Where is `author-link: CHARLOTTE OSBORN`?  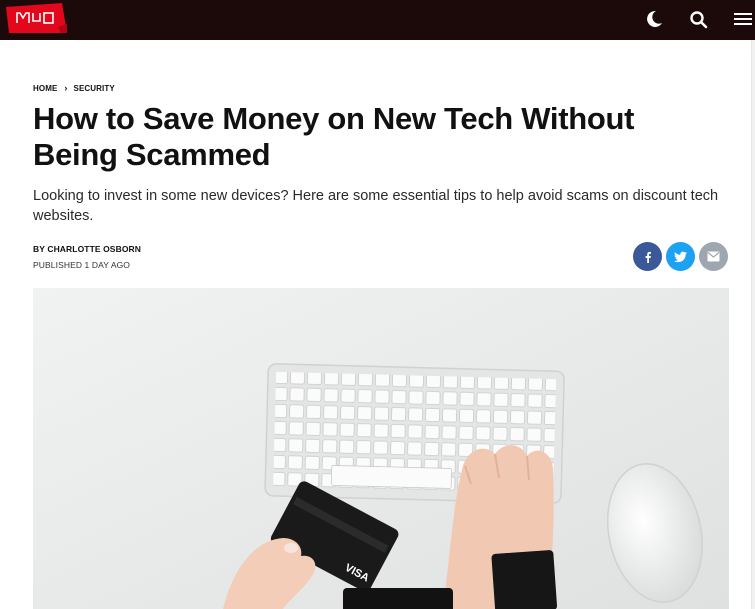 author-link: CHARLOTTE OSBORN is located at coordinates (94, 249).